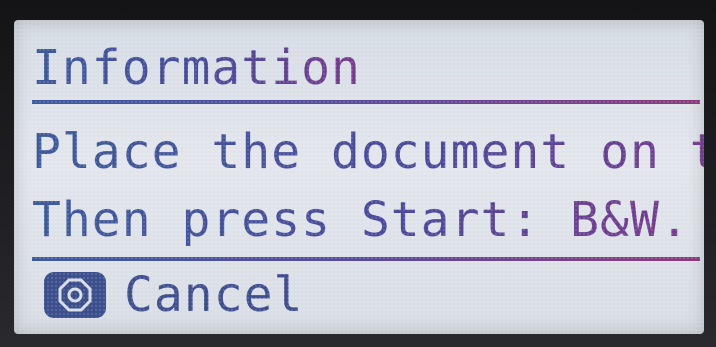 The height and width of the screenshot is (347, 716). Describe the element at coordinates (361, 220) in the screenshot. I see `message-line-2: Then press Start: B&W.` at that location.